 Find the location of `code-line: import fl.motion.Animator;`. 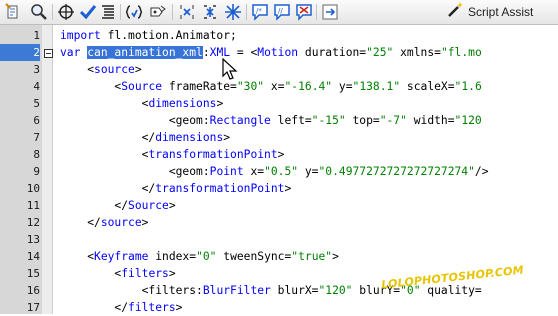

code-line: import fl.motion.Animator; is located at coordinates (148, 35).